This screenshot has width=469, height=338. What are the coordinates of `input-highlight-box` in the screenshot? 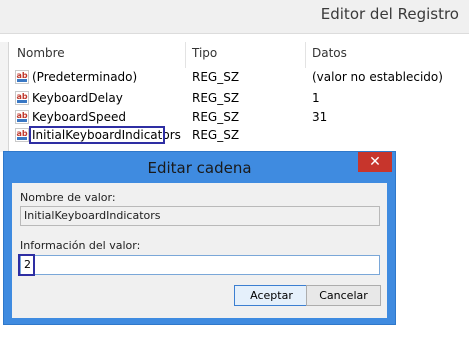 It's located at (26, 265).